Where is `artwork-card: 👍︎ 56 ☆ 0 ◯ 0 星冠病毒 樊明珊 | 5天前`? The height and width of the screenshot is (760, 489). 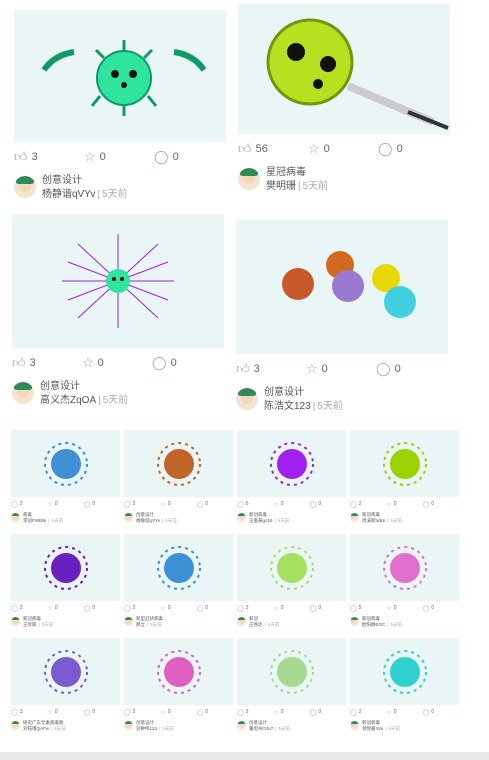 artwork-card: 👍︎ 56 ☆ 0 ◯ 0 星冠病毒 樊明珊 | 5天前 is located at coordinates (344, 99).